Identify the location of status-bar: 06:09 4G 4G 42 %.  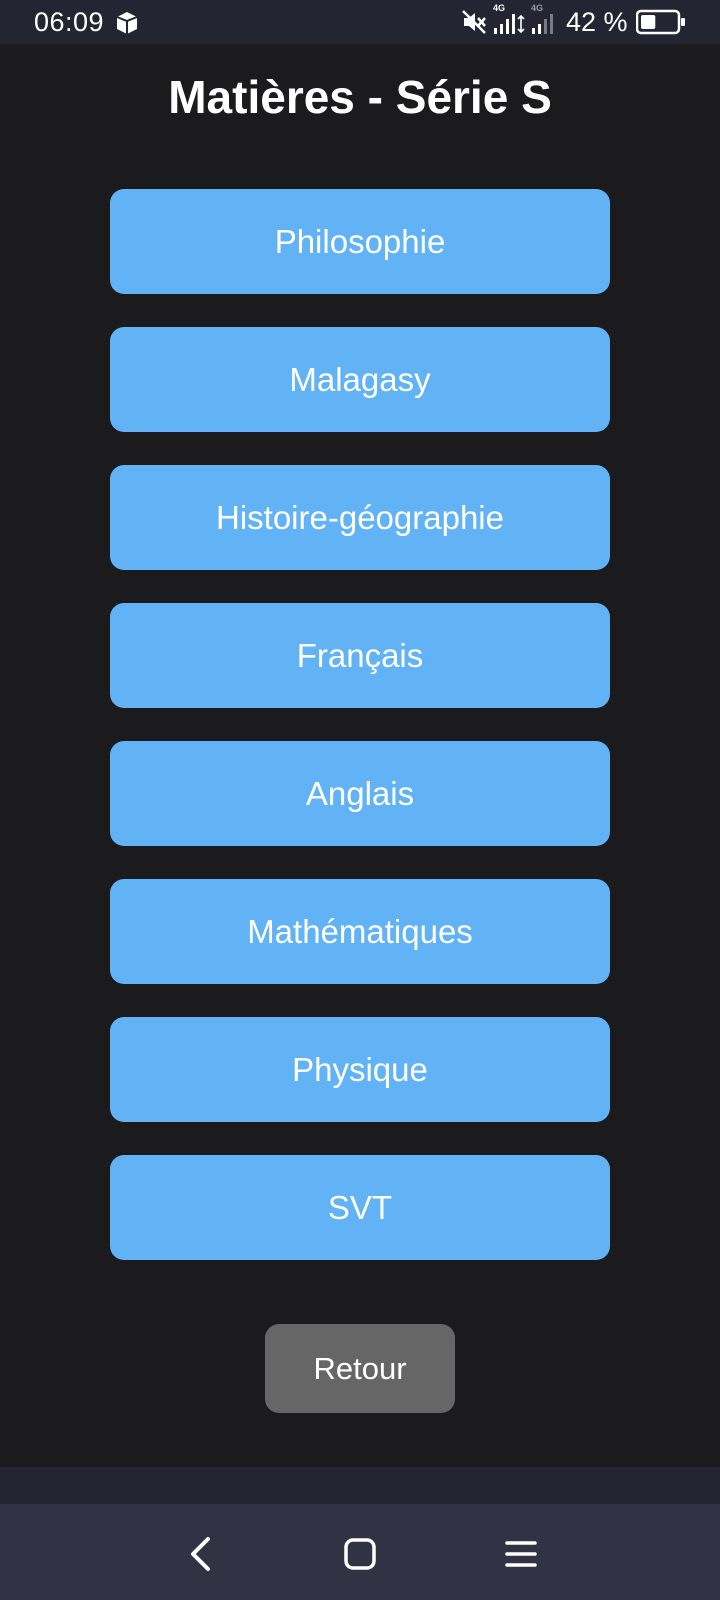
(360, 22).